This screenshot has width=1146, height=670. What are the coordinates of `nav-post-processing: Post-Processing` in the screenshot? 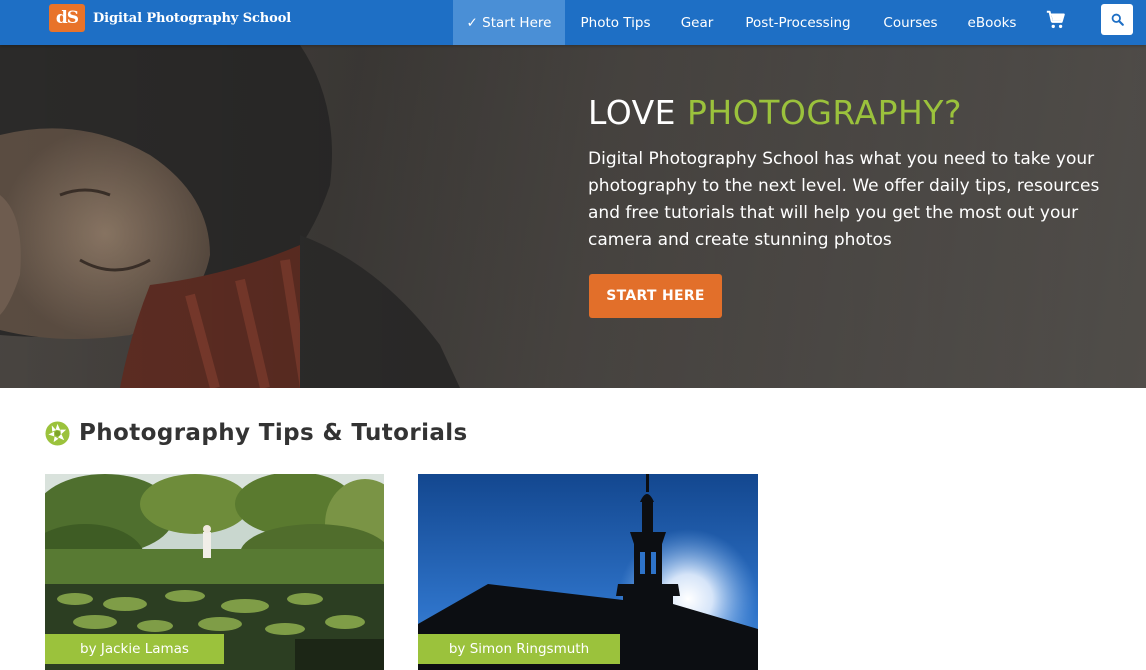 It's located at (798, 22).